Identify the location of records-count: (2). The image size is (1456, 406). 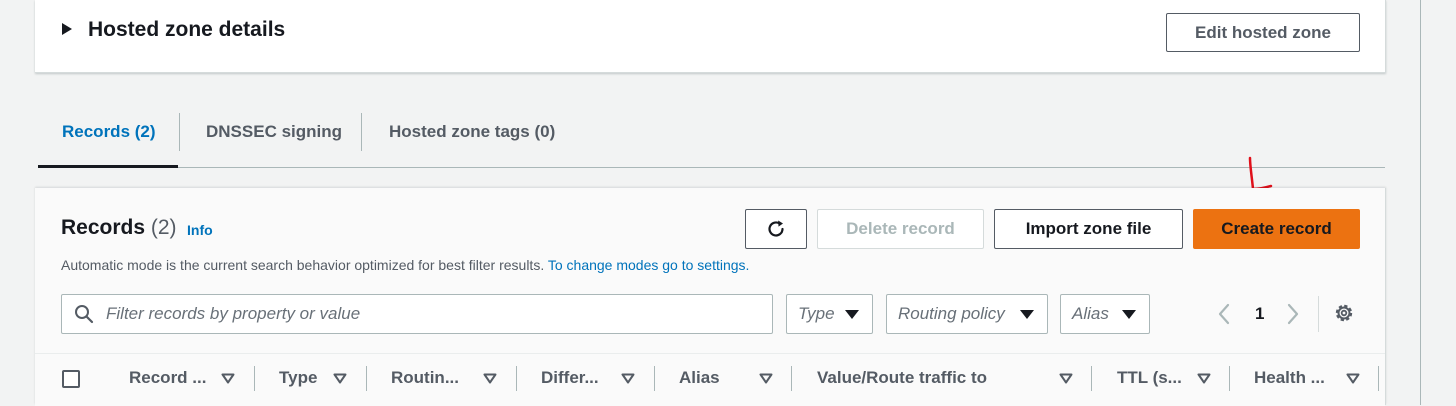
(163, 227).